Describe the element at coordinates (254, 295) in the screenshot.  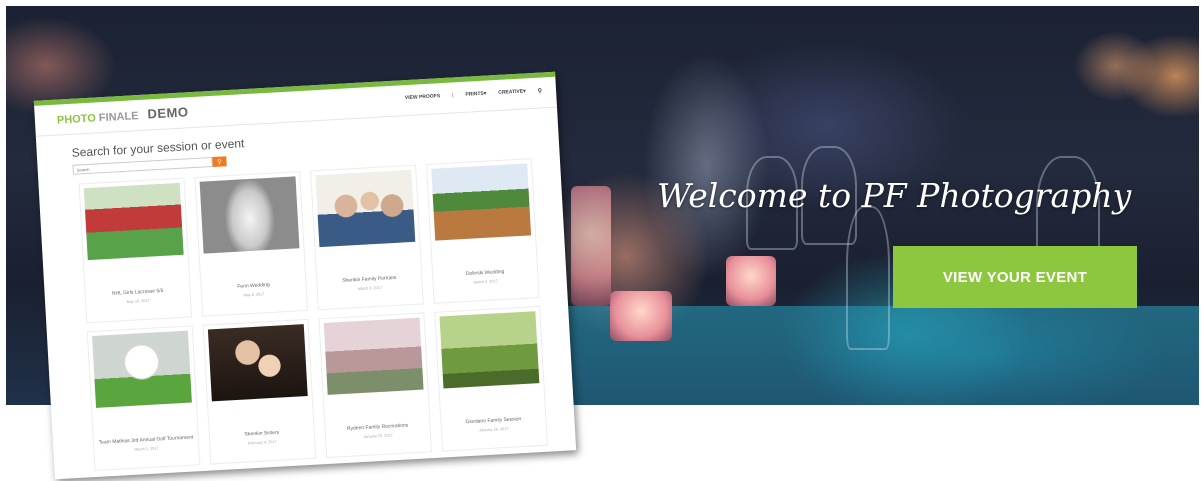
I see `gallery-date: May 8, 2017` at that location.